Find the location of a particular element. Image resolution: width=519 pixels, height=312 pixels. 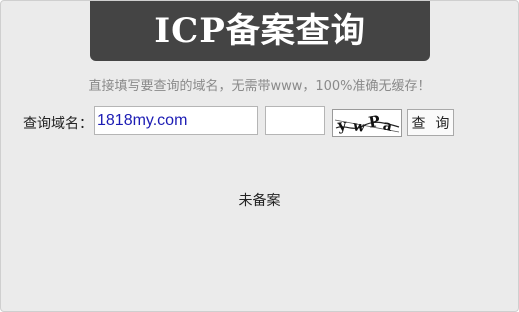

captcha-char-4: a is located at coordinates (387, 126).